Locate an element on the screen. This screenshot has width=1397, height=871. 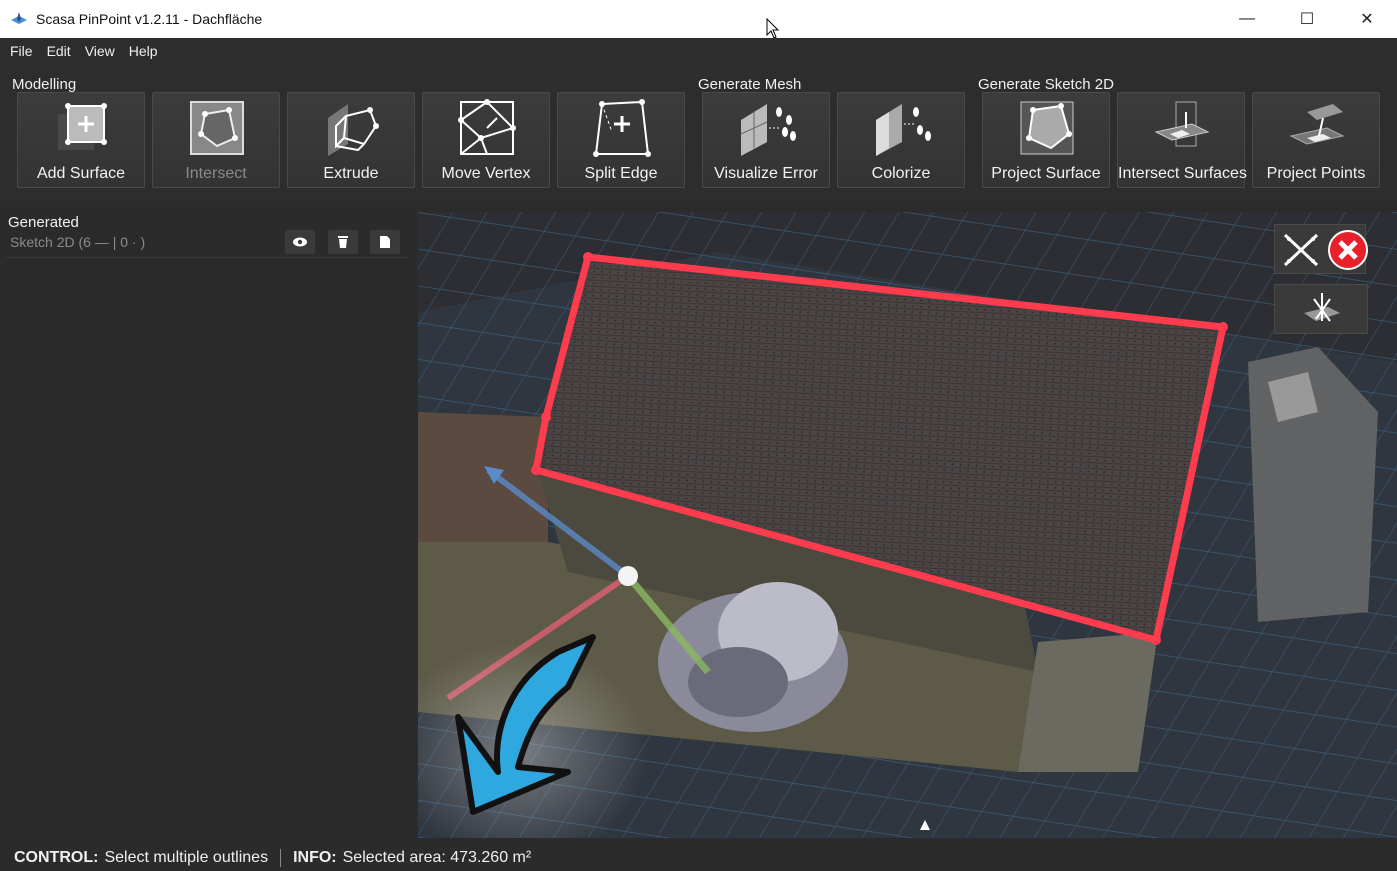
visualize-error-icon is located at coordinates (768, 130).